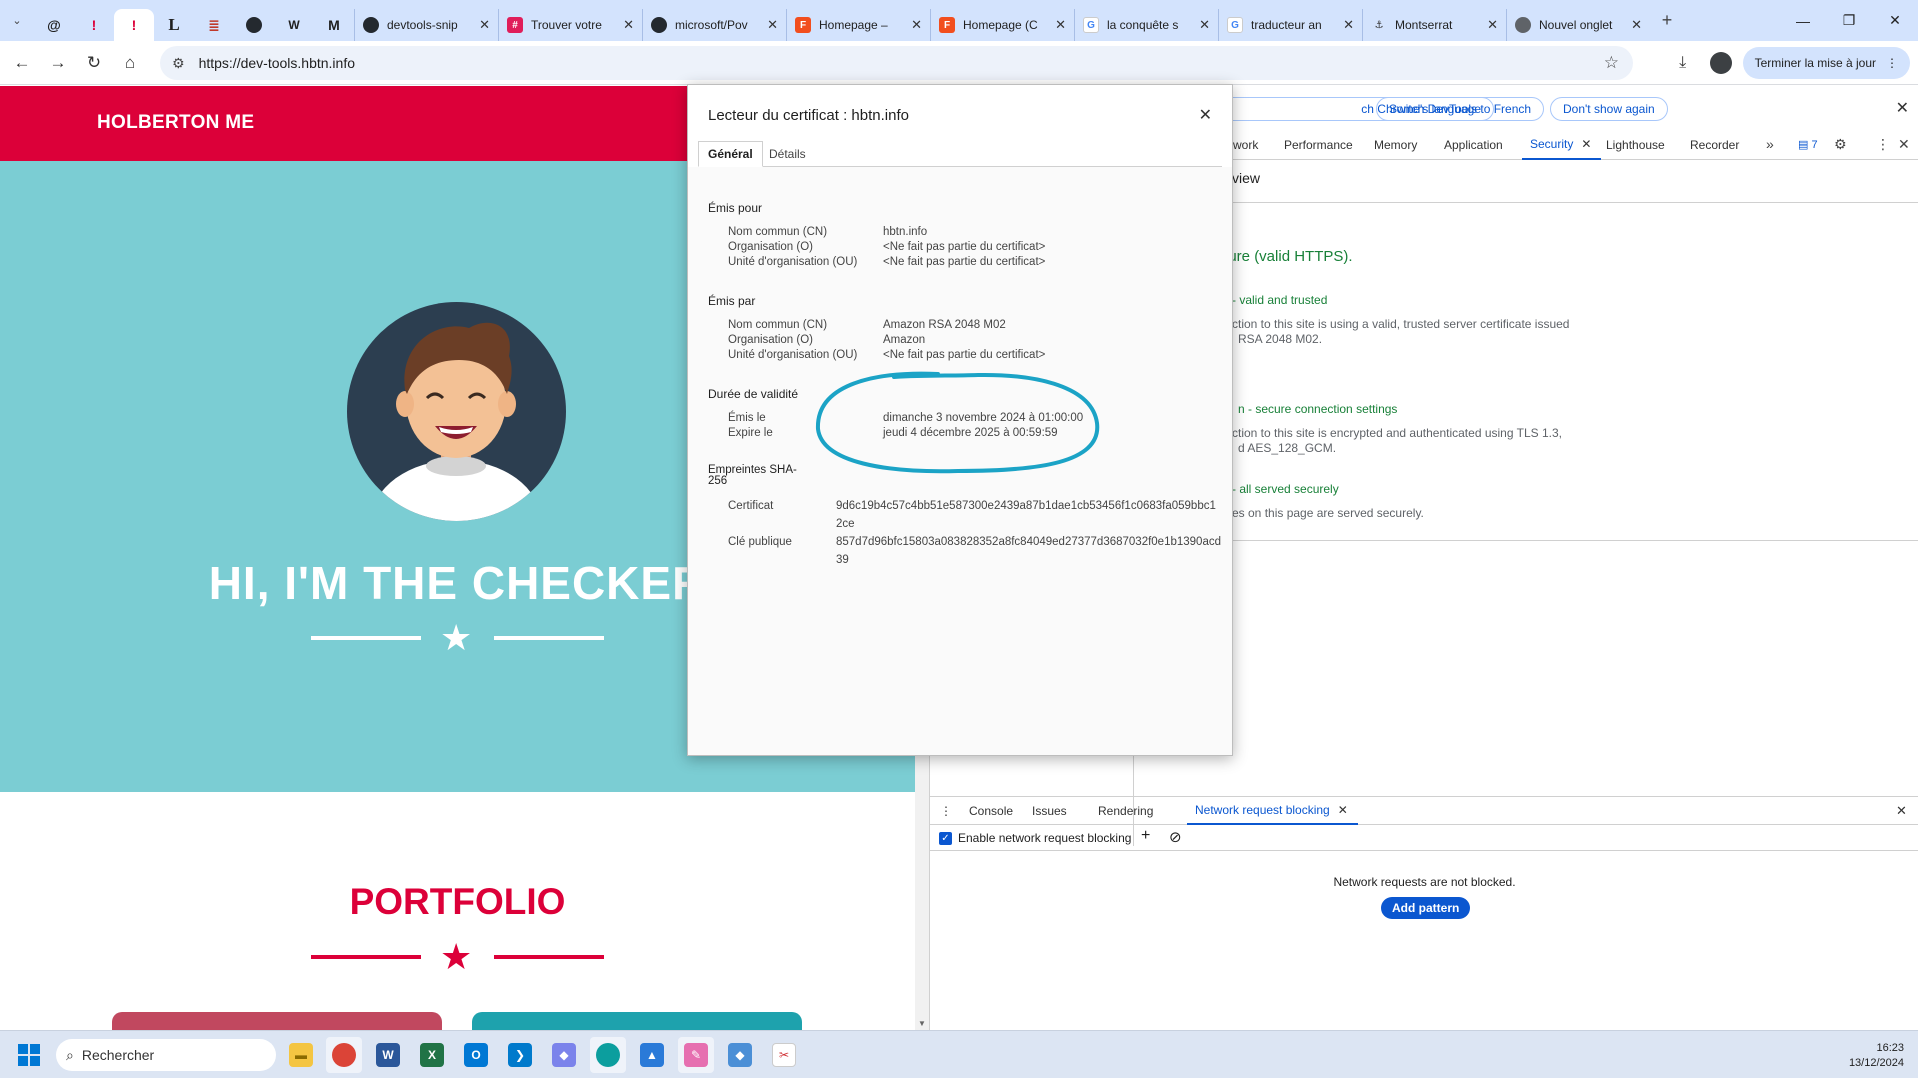  What do you see at coordinates (608, 1055) in the screenshot?
I see `edge-icon` at bounding box center [608, 1055].